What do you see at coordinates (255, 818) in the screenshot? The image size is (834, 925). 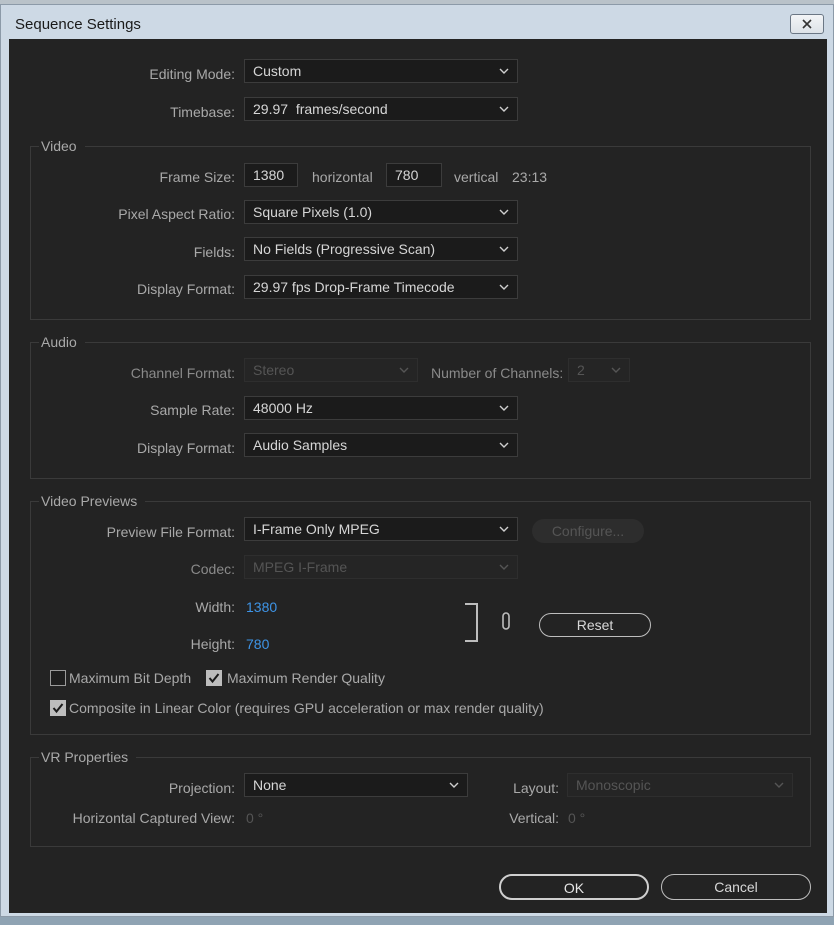 I see `horizontal-view-value: 0 °` at bounding box center [255, 818].